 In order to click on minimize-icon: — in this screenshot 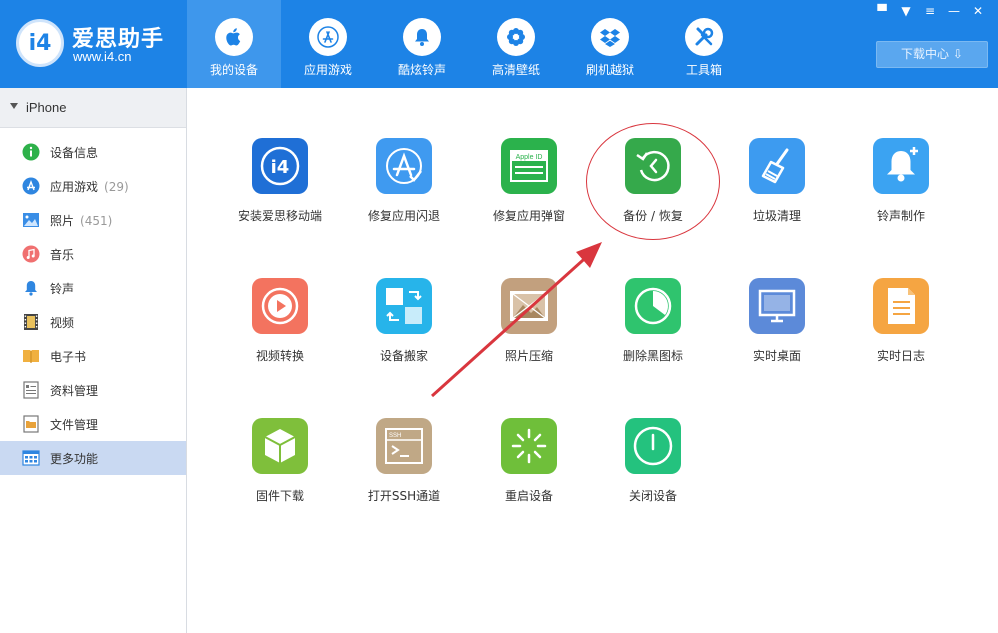, I will do `click(954, 11)`.